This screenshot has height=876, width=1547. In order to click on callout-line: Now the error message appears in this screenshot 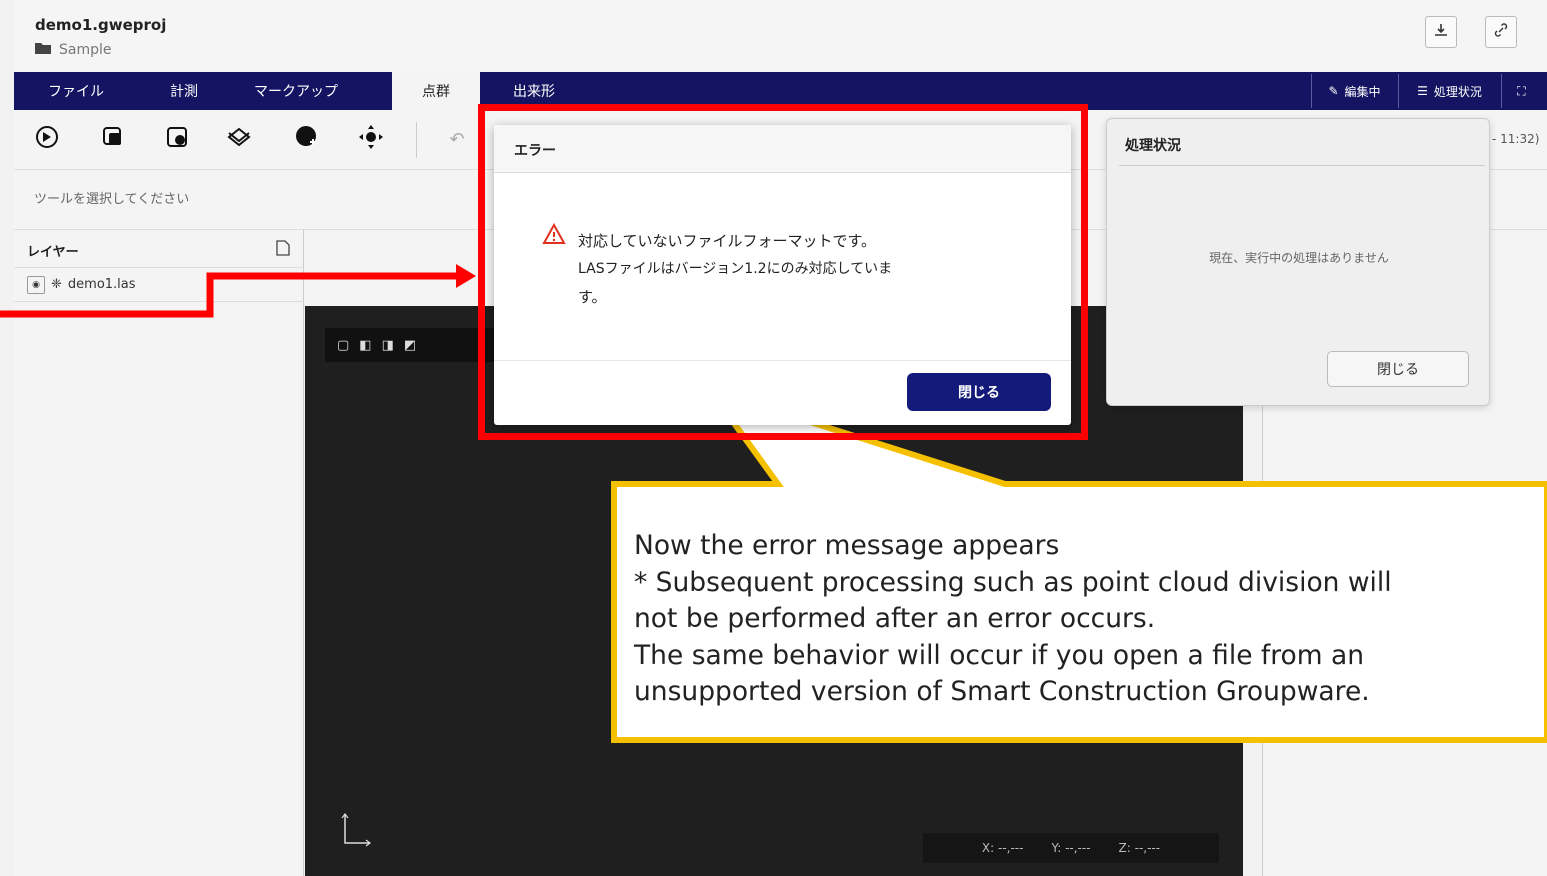, I will do `click(847, 545)`.